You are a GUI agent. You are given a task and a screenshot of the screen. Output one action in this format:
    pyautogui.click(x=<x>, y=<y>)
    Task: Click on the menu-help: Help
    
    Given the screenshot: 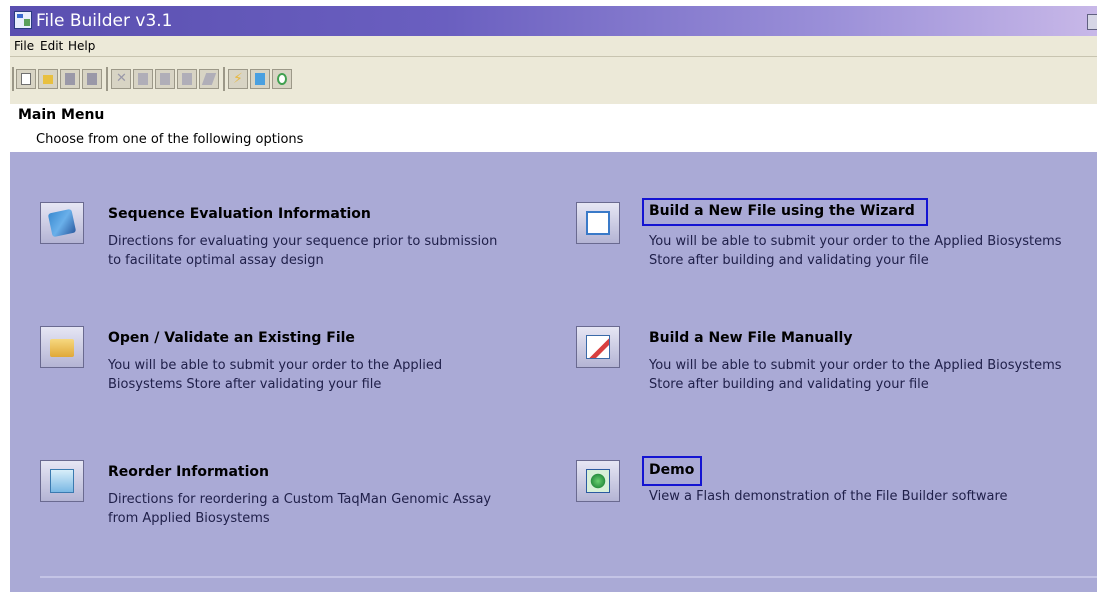 What is the action you would take?
    pyautogui.click(x=81, y=46)
    